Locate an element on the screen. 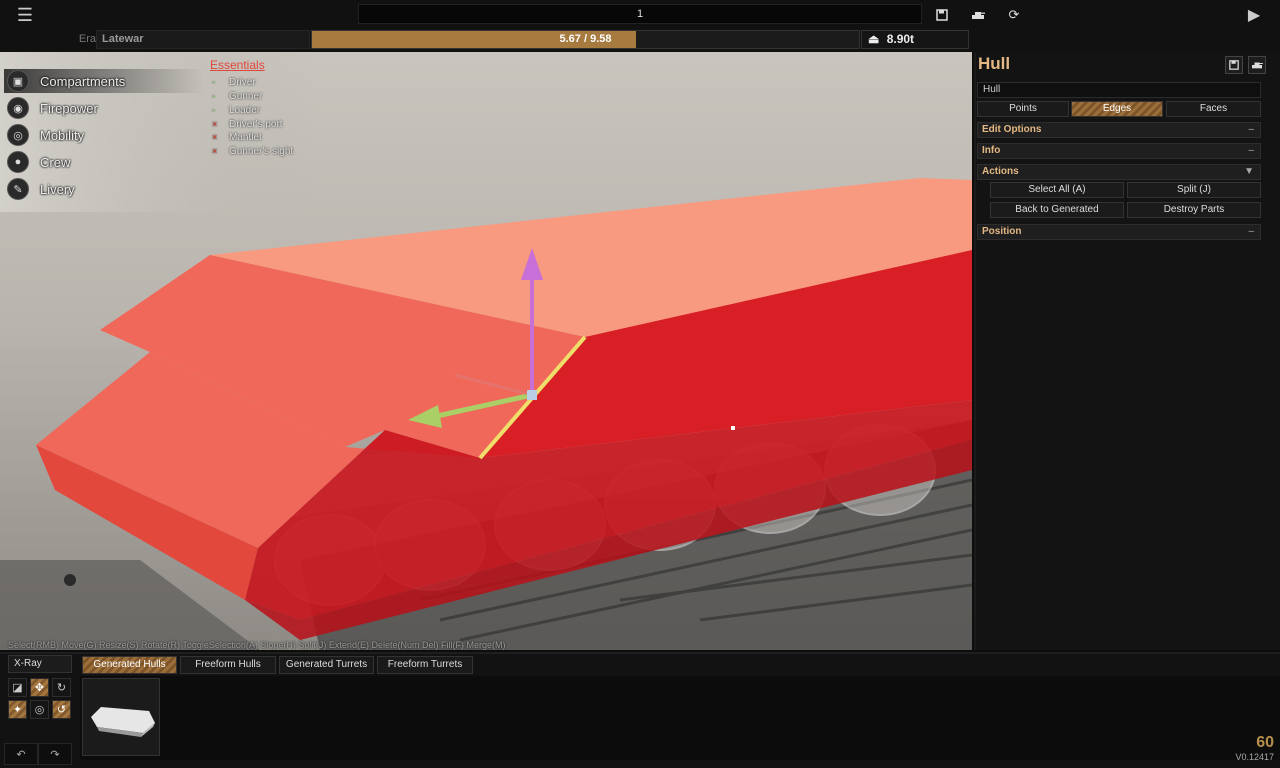 The image size is (1280, 768). section-edit-options: Edit Options – is located at coordinates (1119, 130).